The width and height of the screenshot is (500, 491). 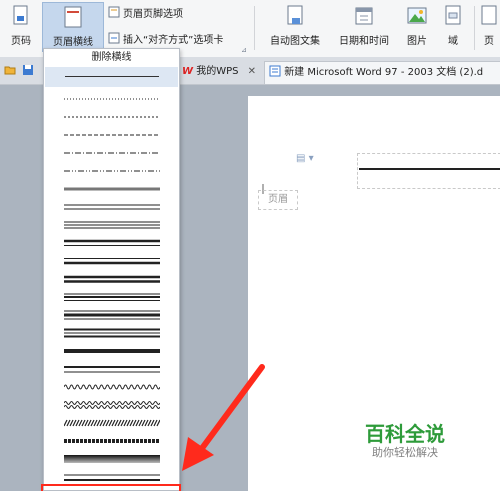 I want to click on tab-document: 新建 Microsoft Word 97 - 2003 文档 (2).d, so click(x=382, y=72).